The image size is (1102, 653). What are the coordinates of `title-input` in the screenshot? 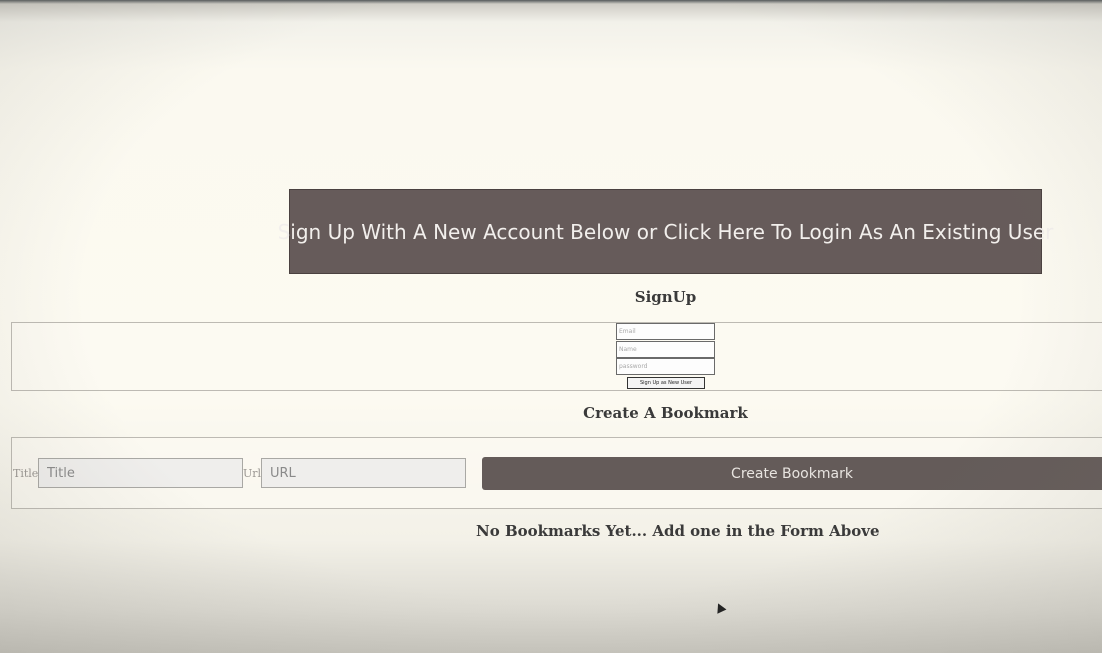 It's located at (140, 473).